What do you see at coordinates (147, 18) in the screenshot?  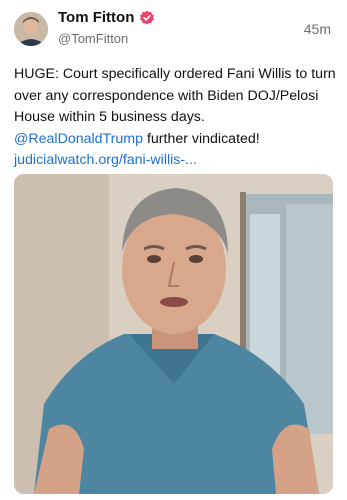 I see `verified-badge-icon` at bounding box center [147, 18].